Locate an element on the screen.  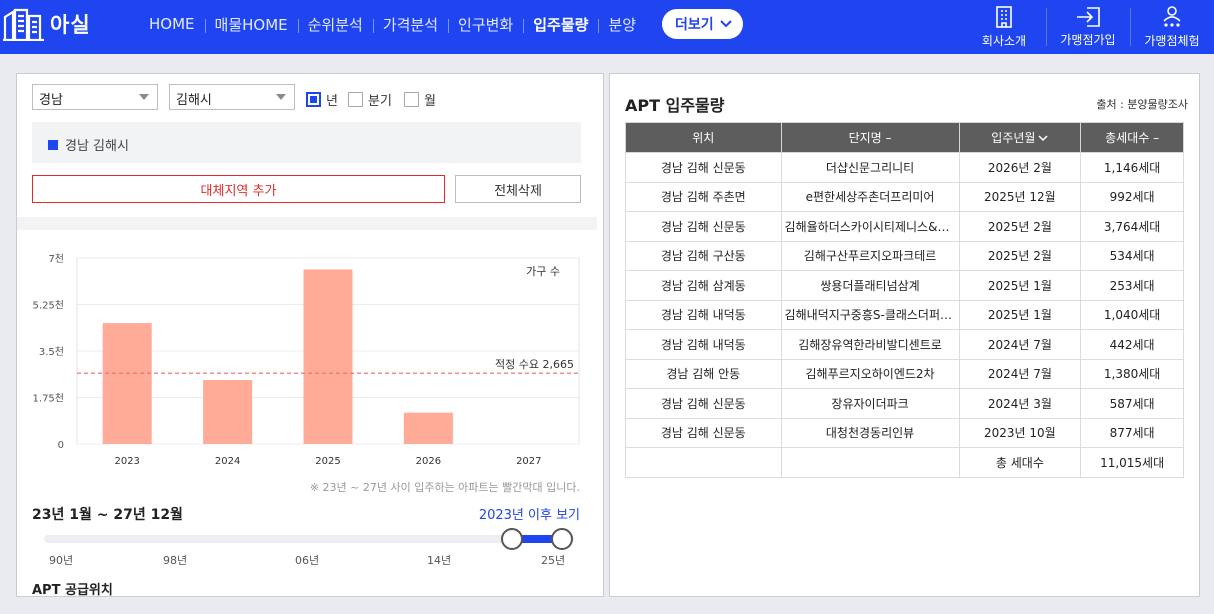
reference-line-label: 적정 수요 2,665 is located at coordinates (534, 364).